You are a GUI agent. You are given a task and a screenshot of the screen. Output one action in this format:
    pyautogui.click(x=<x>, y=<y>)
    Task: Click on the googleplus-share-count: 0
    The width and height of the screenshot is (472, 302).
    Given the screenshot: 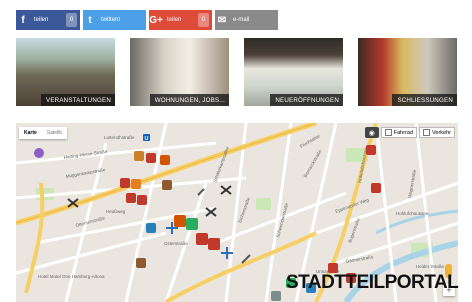 What is the action you would take?
    pyautogui.click(x=203, y=20)
    